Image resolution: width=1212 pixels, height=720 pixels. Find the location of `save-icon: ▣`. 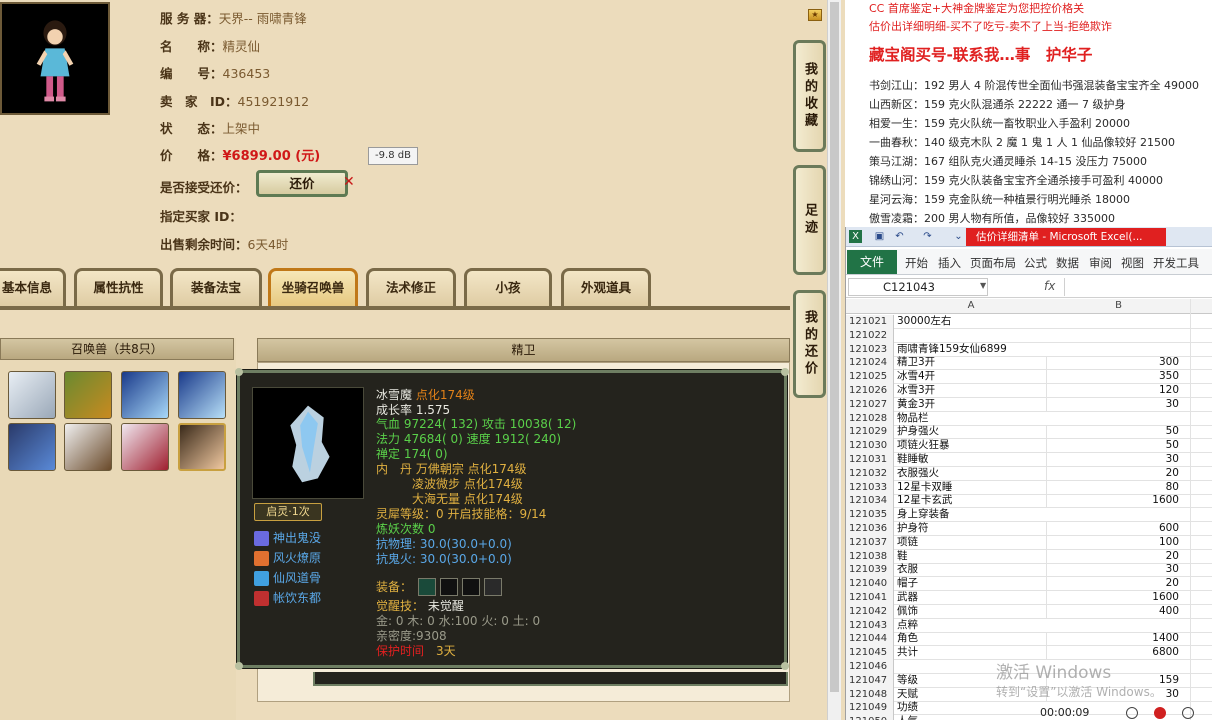

save-icon: ▣ is located at coordinates (879, 236).